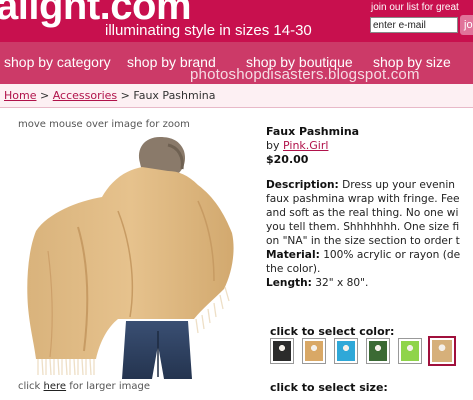  I want to click on watermark-text: photoshopdisasters.blogspot.com, so click(305, 74).